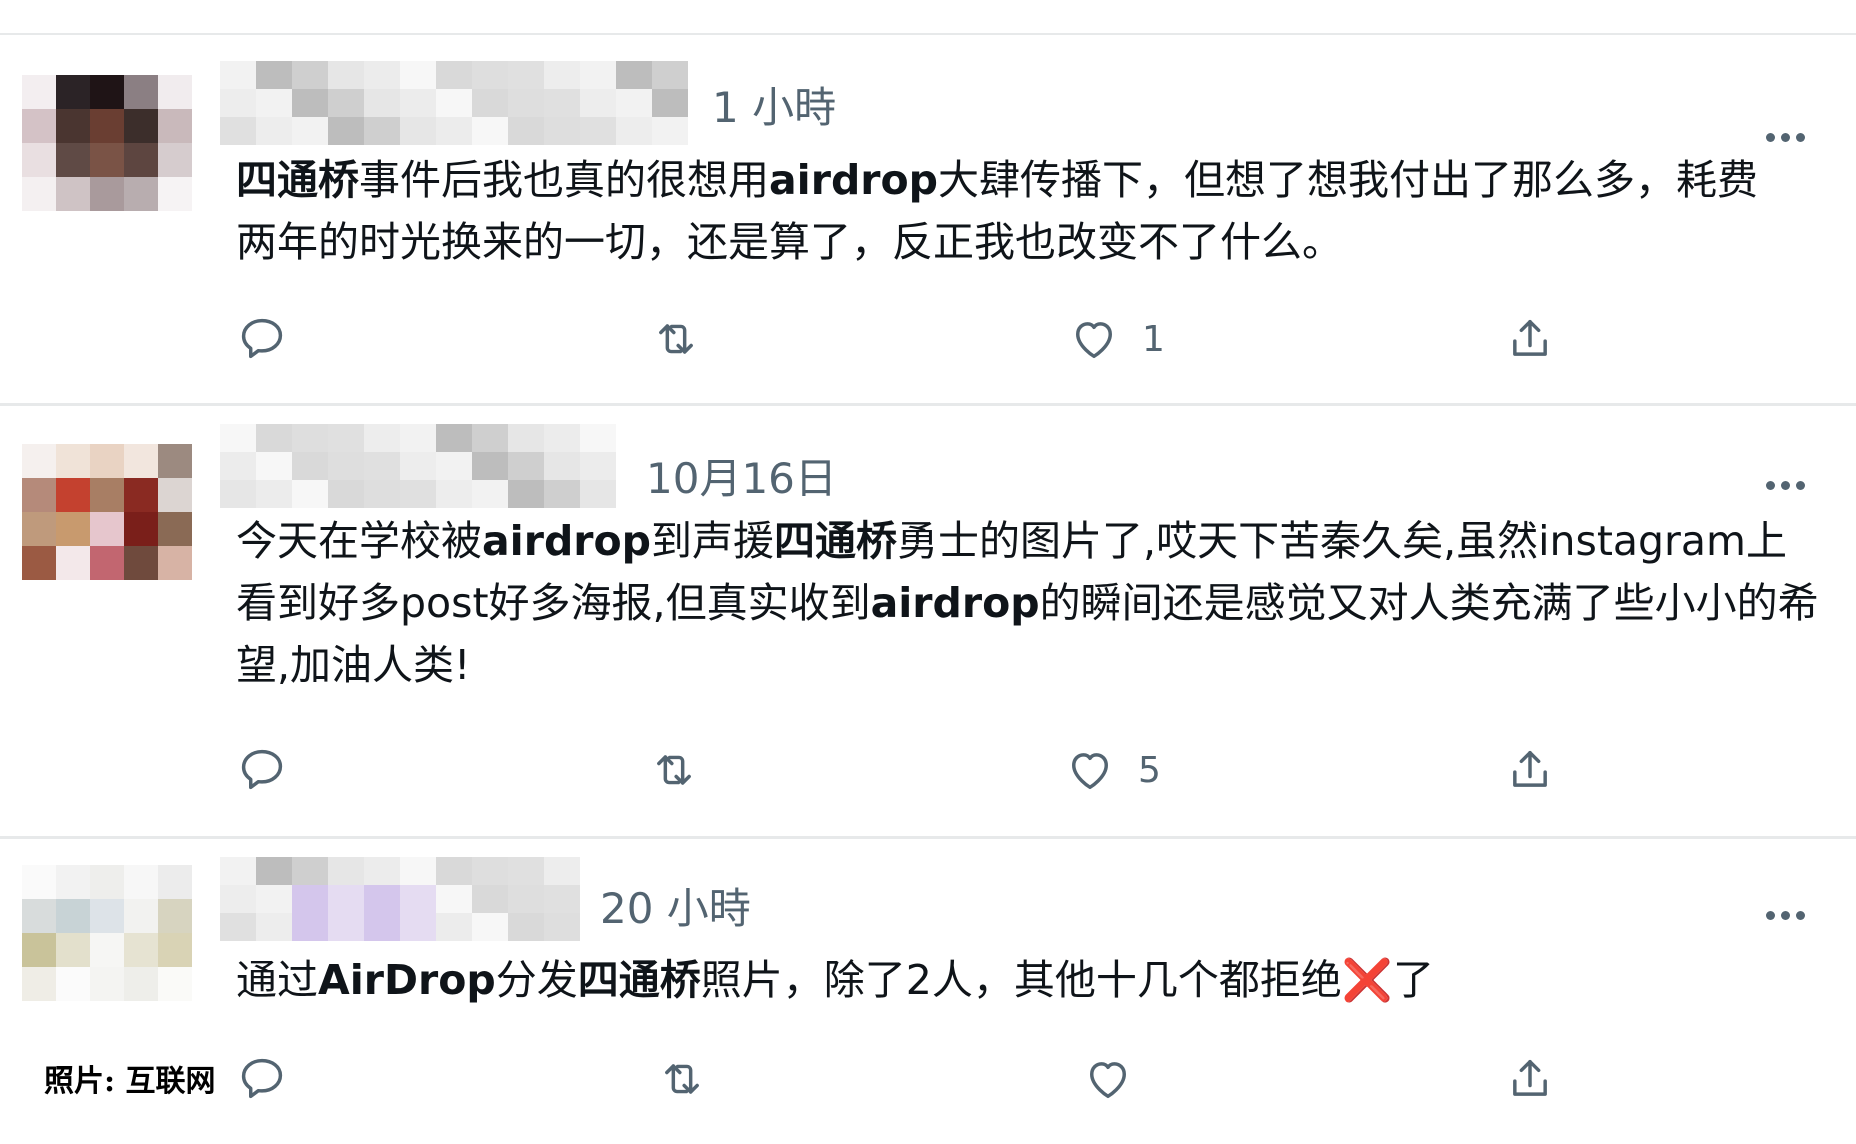  I want to click on text-bold-segment: airdrop, so click(567, 541).